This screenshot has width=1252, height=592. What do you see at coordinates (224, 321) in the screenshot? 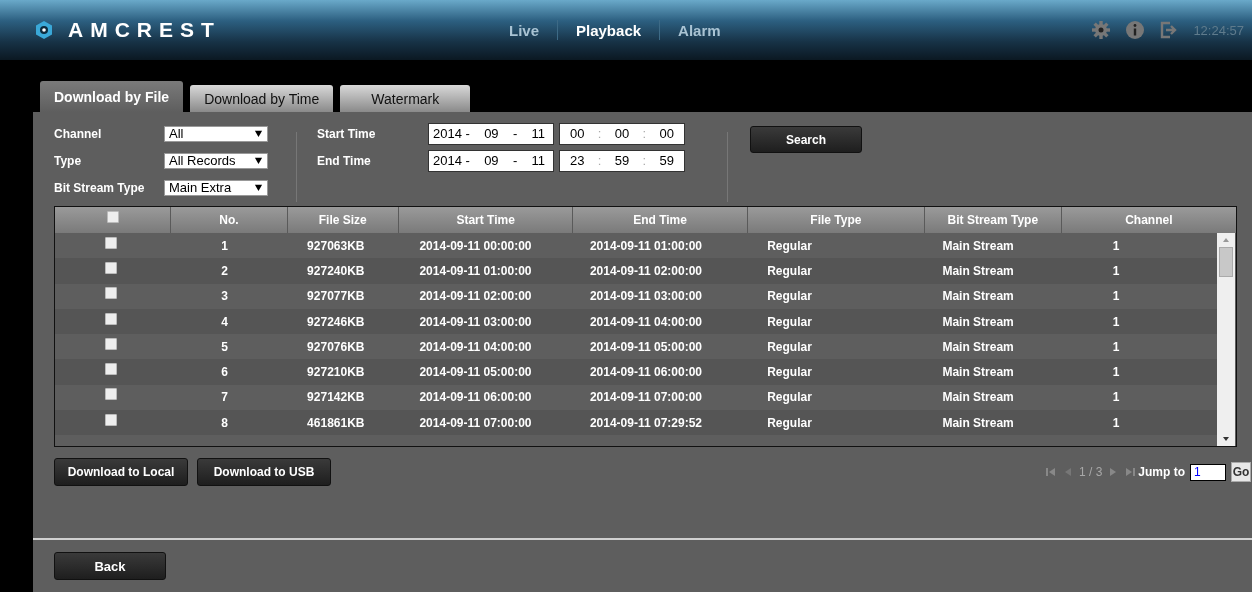
I see `table-cell: 4` at bounding box center [224, 321].